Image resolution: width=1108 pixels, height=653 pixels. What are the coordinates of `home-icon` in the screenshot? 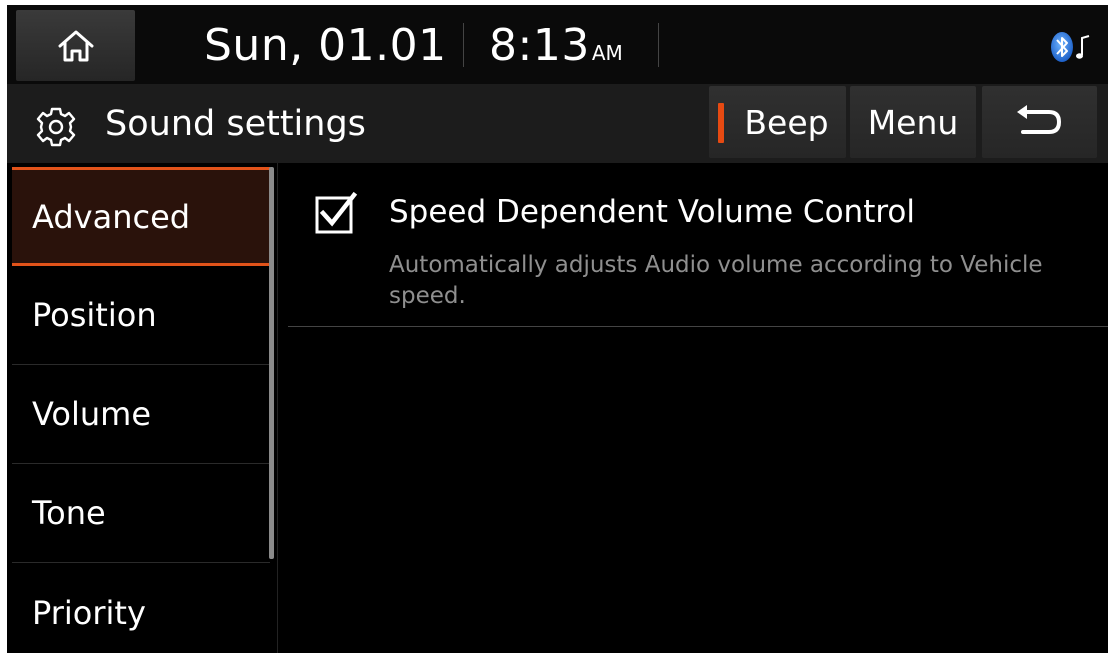 It's located at (75, 45).